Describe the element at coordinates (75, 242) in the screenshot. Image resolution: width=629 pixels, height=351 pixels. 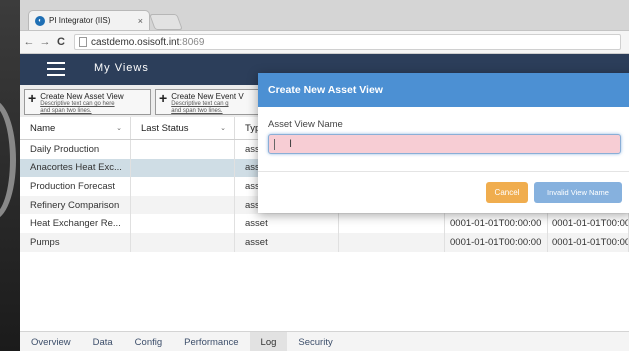
I see `table-cell: Pumps` at that location.